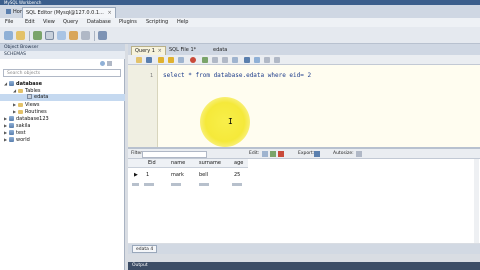 This screenshot has height=270, width=480. What do you see at coordinates (62, 90) in the screenshot?
I see `tree-item-tables: ◢ Tables` at bounding box center [62, 90].